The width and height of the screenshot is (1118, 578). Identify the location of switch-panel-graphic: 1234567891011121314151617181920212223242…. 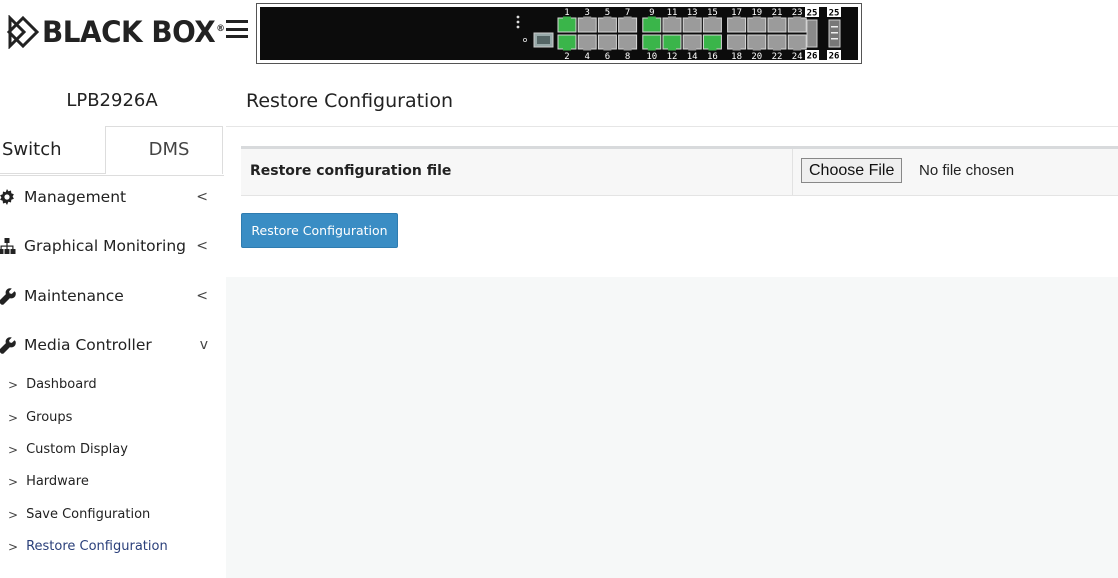
(678, 34).